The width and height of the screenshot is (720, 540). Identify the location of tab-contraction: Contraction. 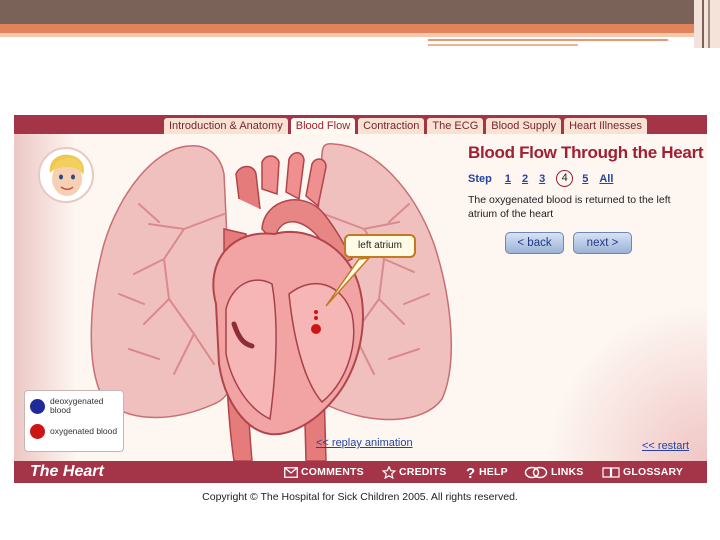
(391, 126).